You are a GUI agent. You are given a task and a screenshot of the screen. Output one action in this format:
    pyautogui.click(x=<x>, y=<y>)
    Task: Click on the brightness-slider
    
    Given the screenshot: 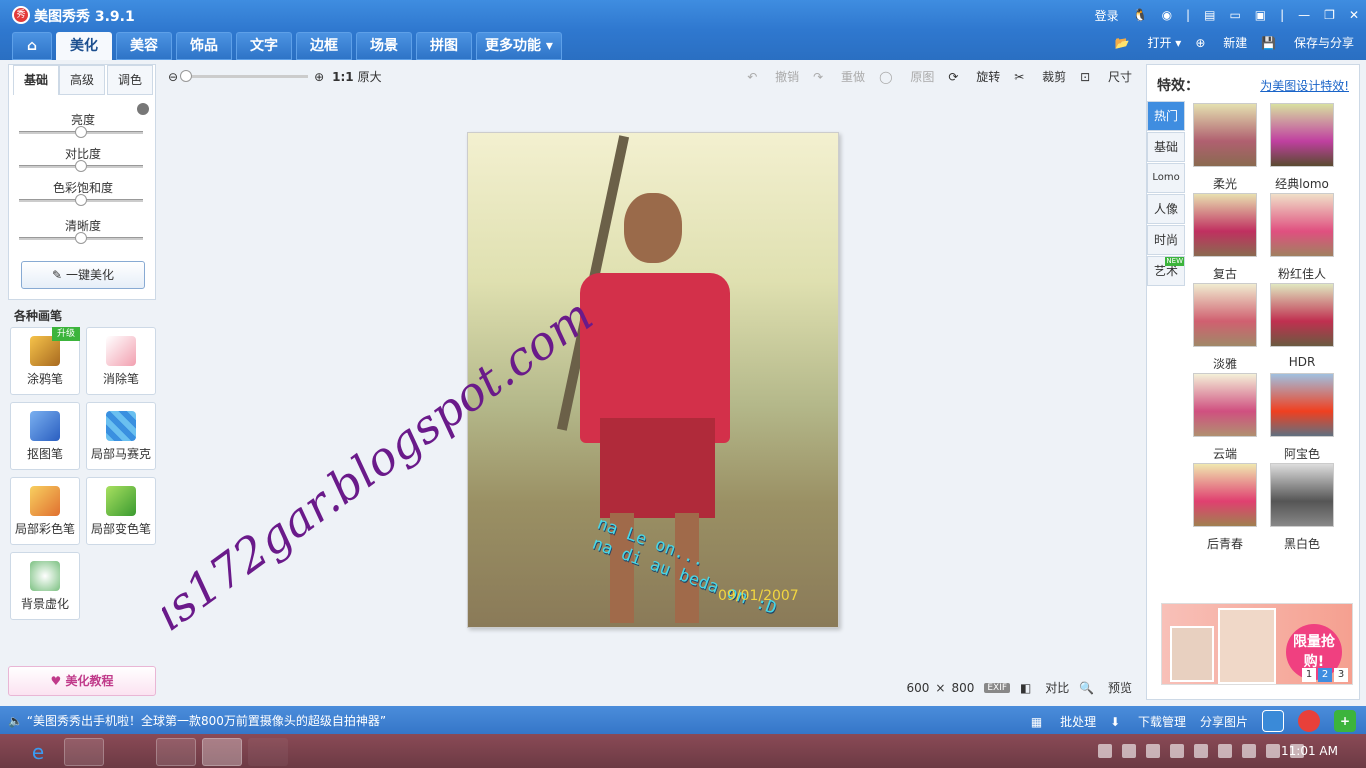 What is the action you would take?
    pyautogui.click(x=81, y=132)
    